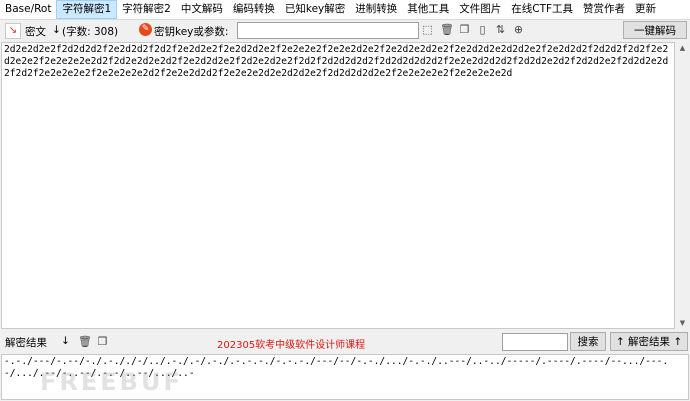  I want to click on result-up-button: ↑ 解密结果 ↑, so click(649, 341).